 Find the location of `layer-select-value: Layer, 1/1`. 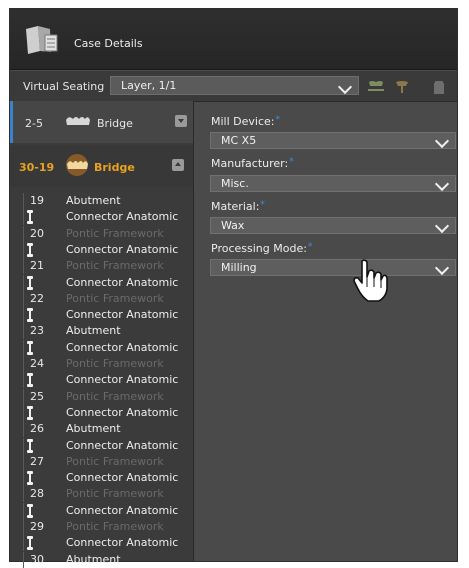

layer-select-value: Layer, 1/1 is located at coordinates (149, 85).